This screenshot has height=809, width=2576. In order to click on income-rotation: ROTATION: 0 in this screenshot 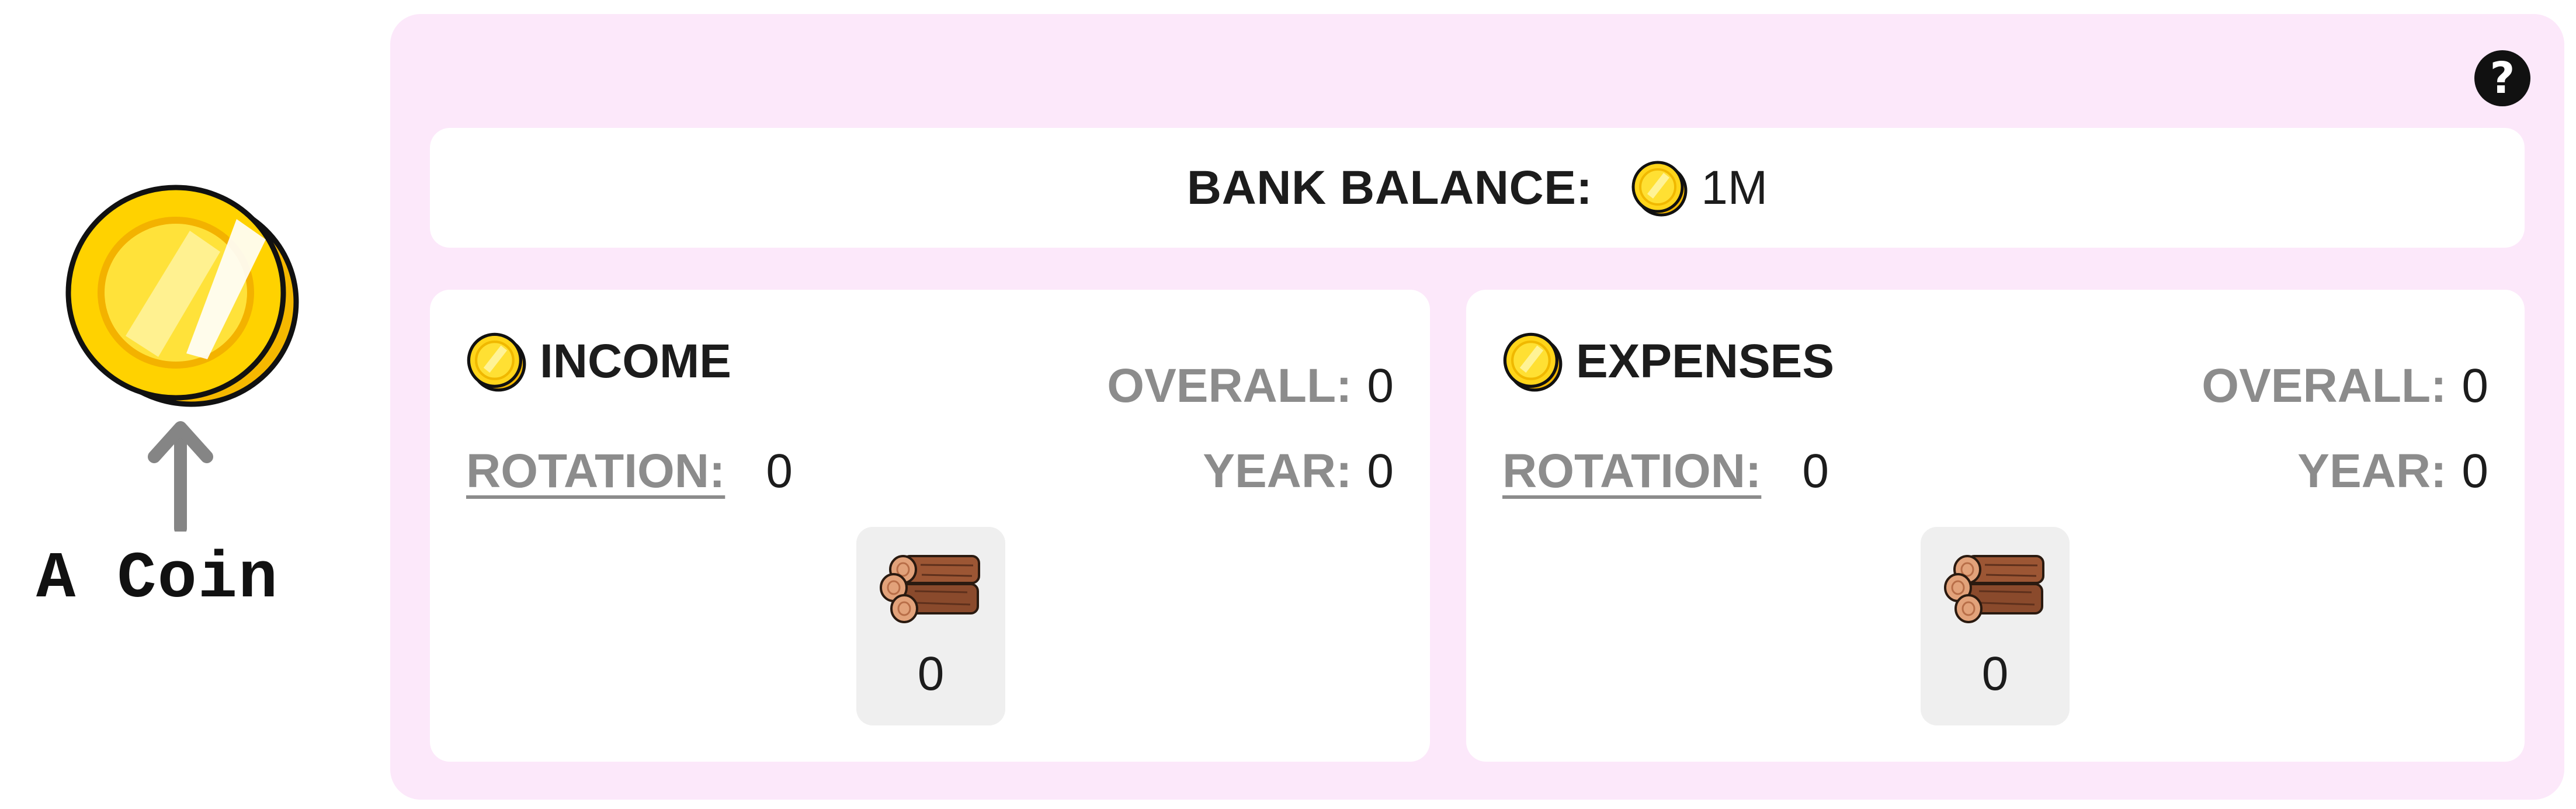, I will do `click(629, 471)`.